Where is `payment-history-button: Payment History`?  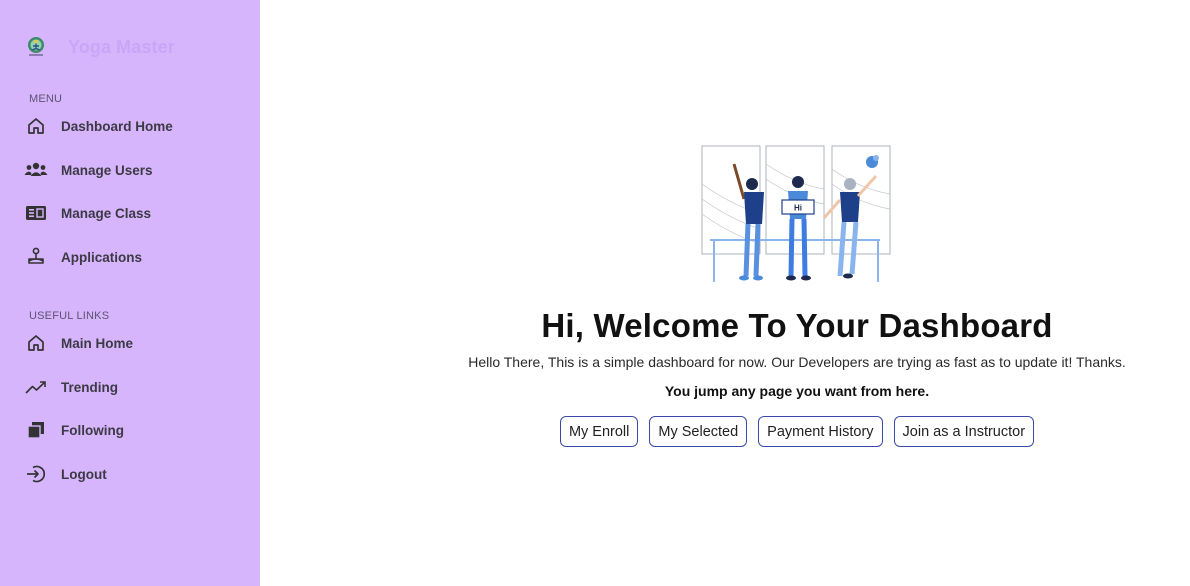 payment-history-button: Payment History is located at coordinates (820, 431).